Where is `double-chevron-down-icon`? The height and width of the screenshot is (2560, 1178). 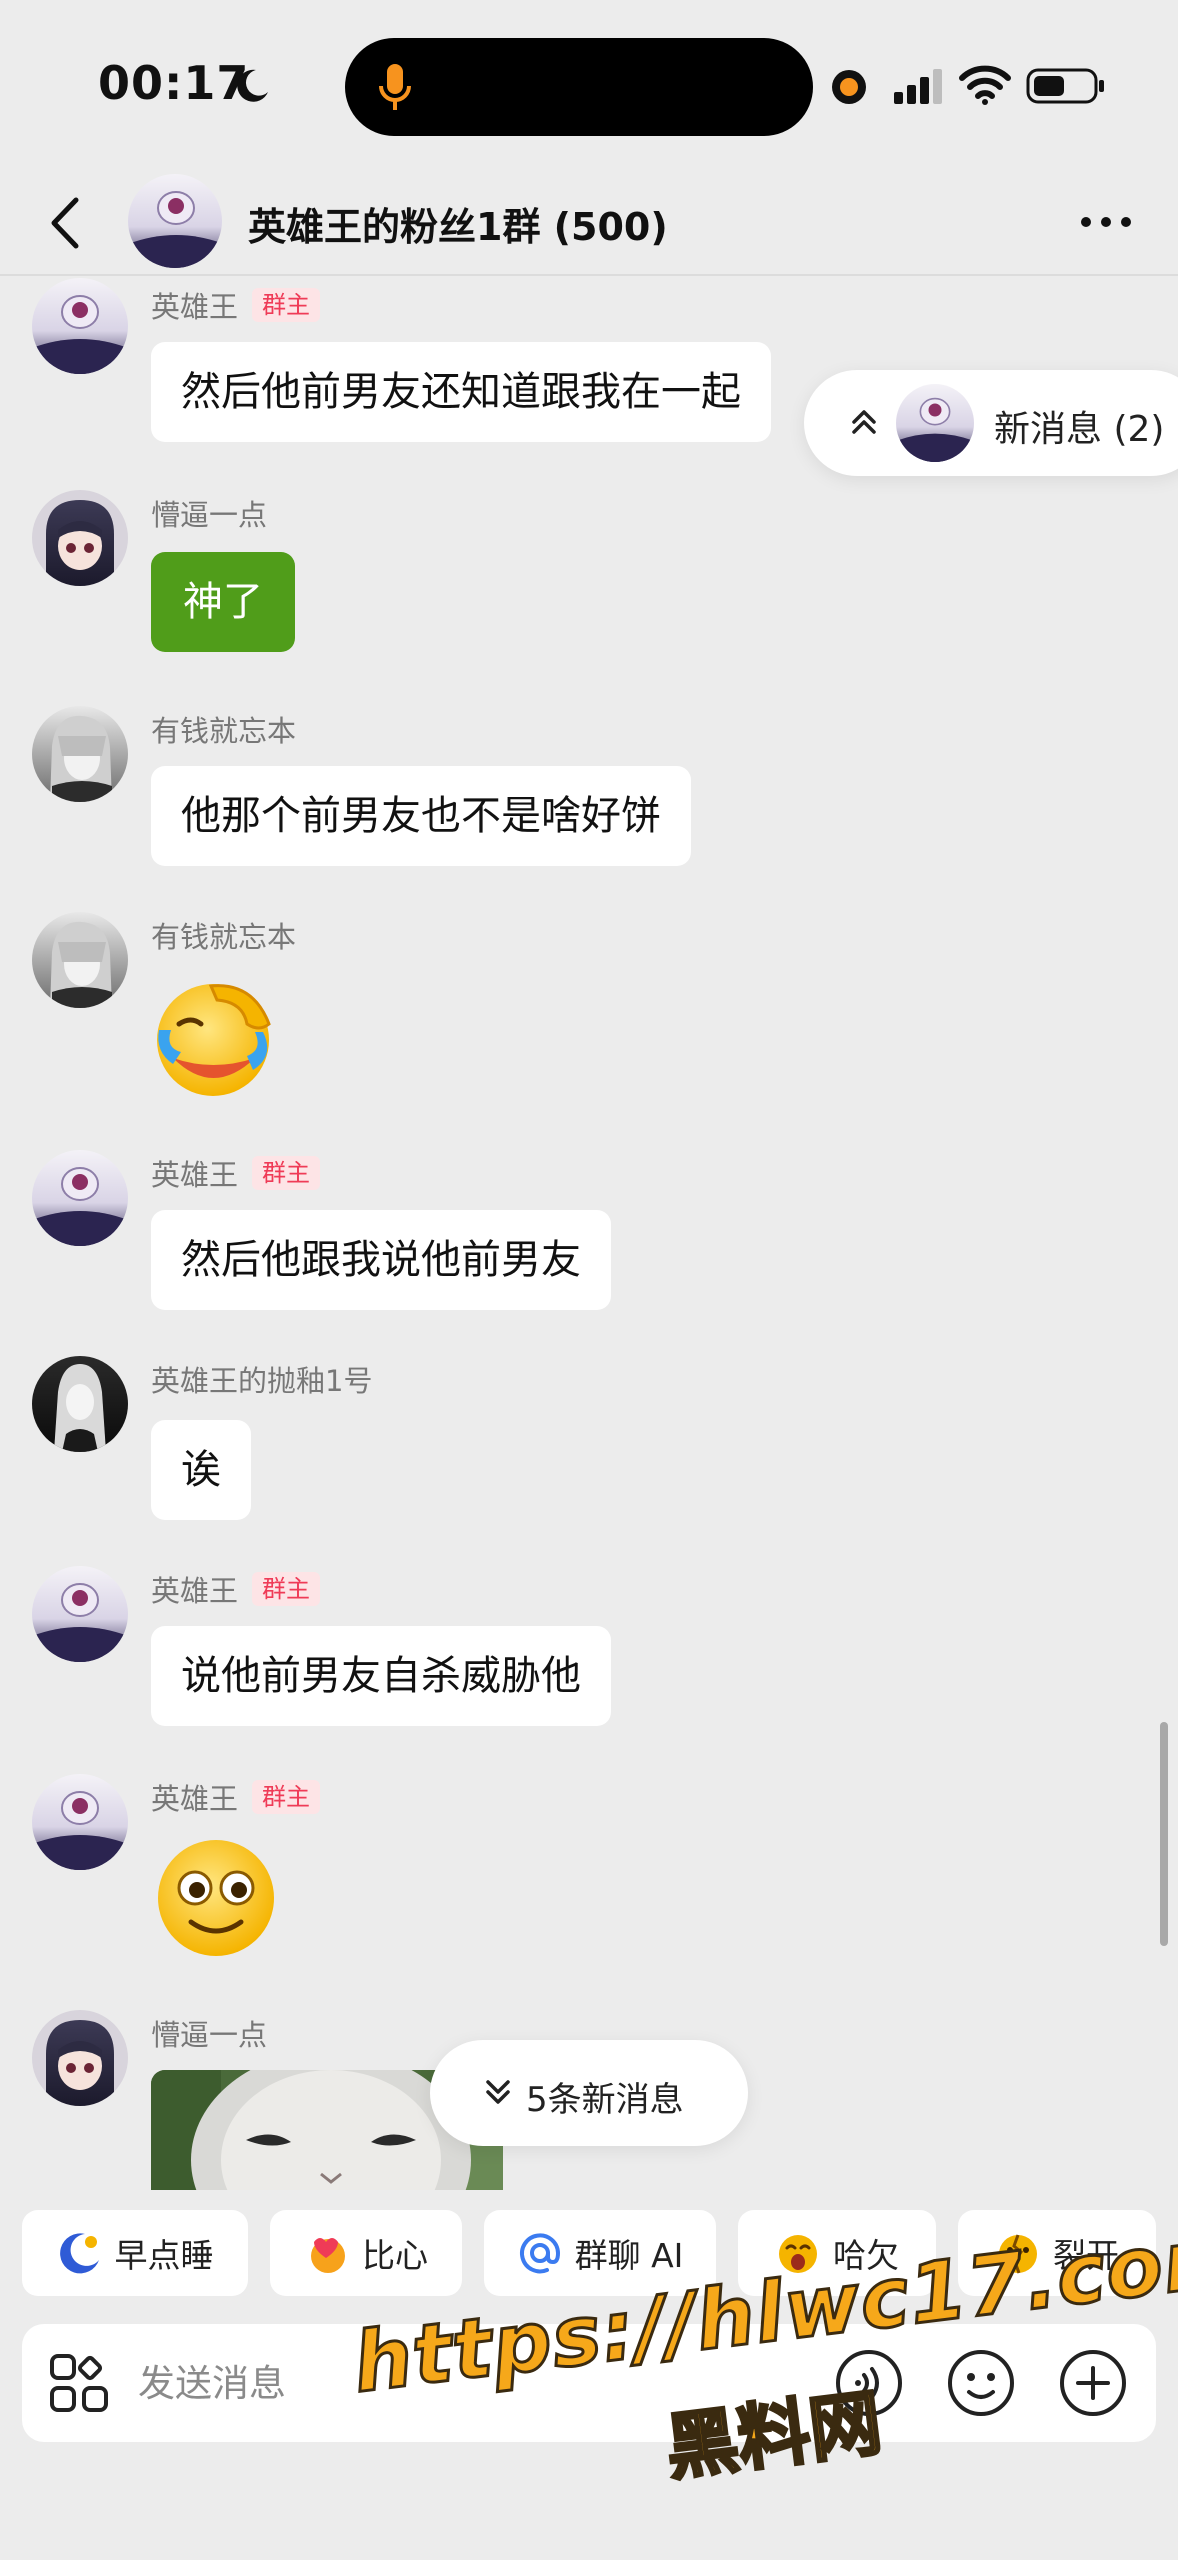 double-chevron-down-icon is located at coordinates (498, 2092).